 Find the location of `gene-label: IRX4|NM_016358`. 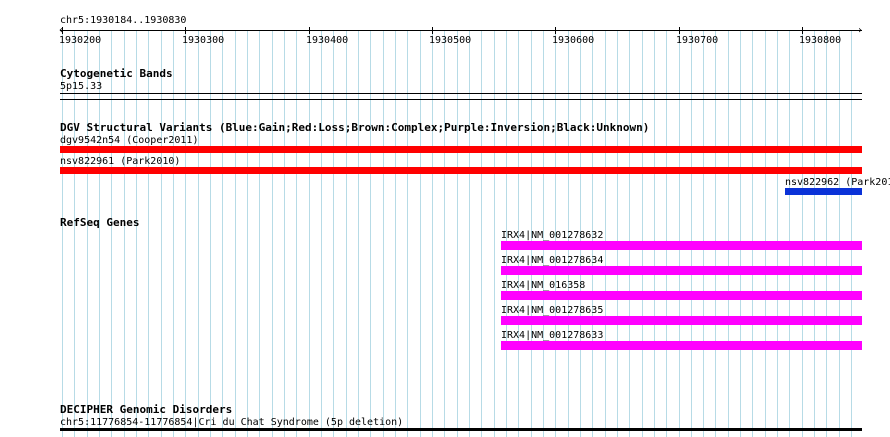

gene-label: IRX4|NM_016358 is located at coordinates (543, 285).